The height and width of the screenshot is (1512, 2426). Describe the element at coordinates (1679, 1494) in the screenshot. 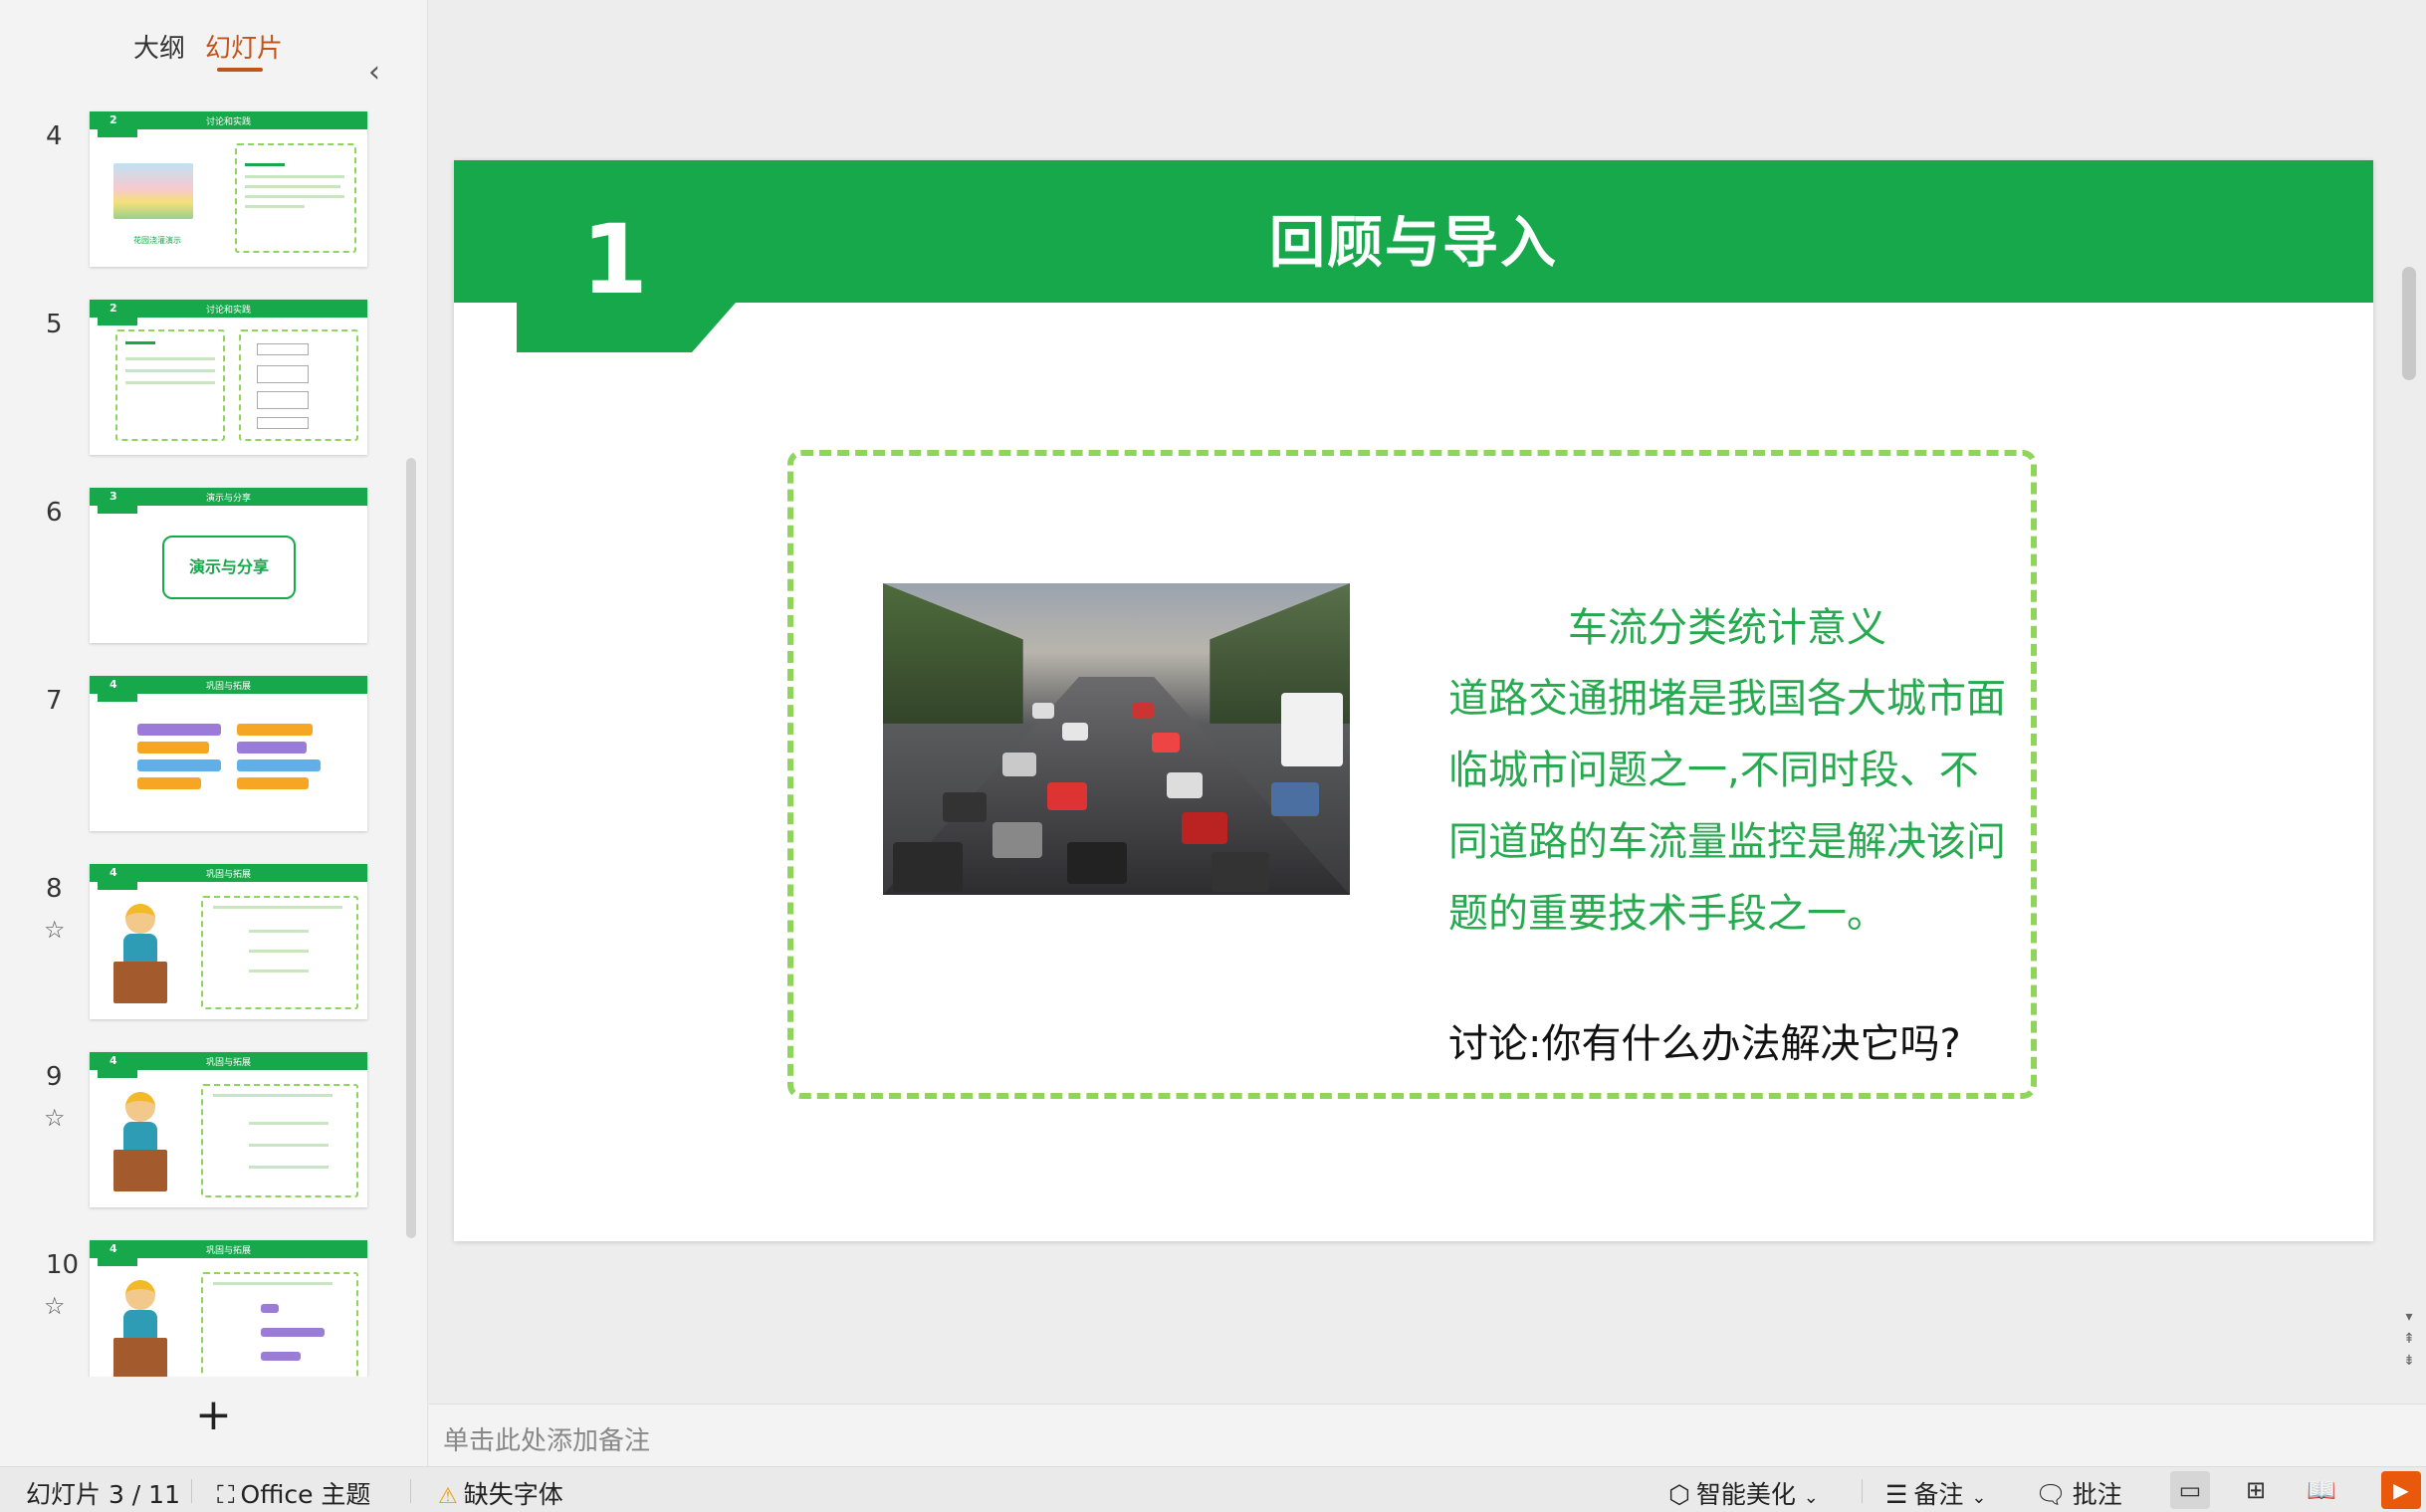

I see `cube-icon: ⬡` at that location.